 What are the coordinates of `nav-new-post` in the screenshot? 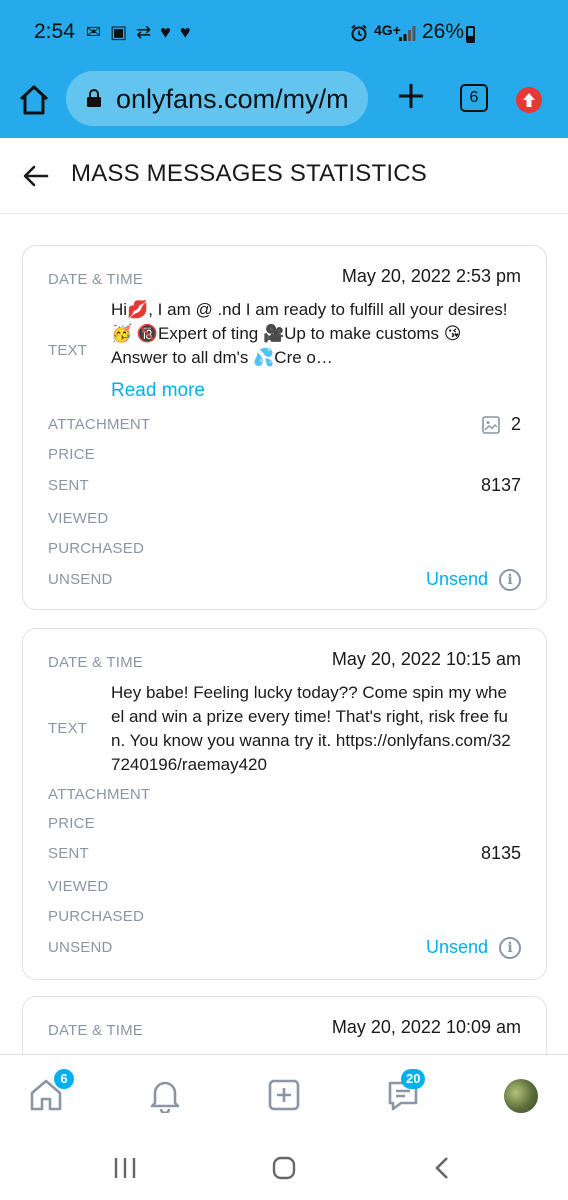 It's located at (284, 1095).